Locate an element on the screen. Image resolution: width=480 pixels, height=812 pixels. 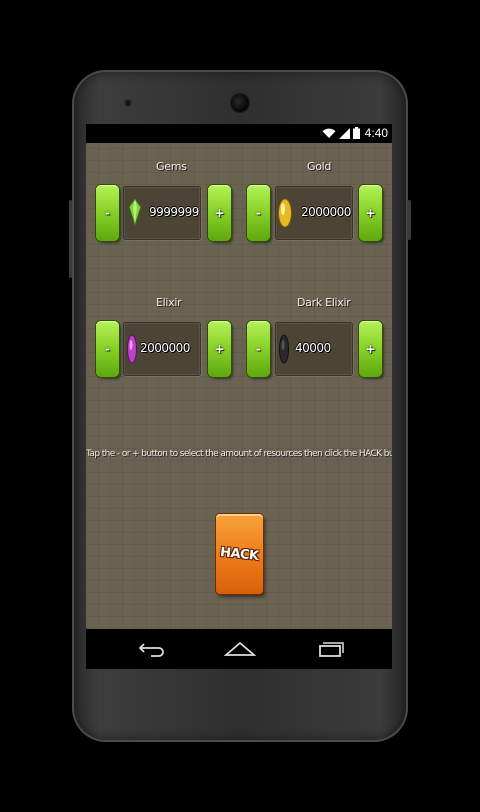
dark-elixir-value-box: 40000 is located at coordinates (314, 349).